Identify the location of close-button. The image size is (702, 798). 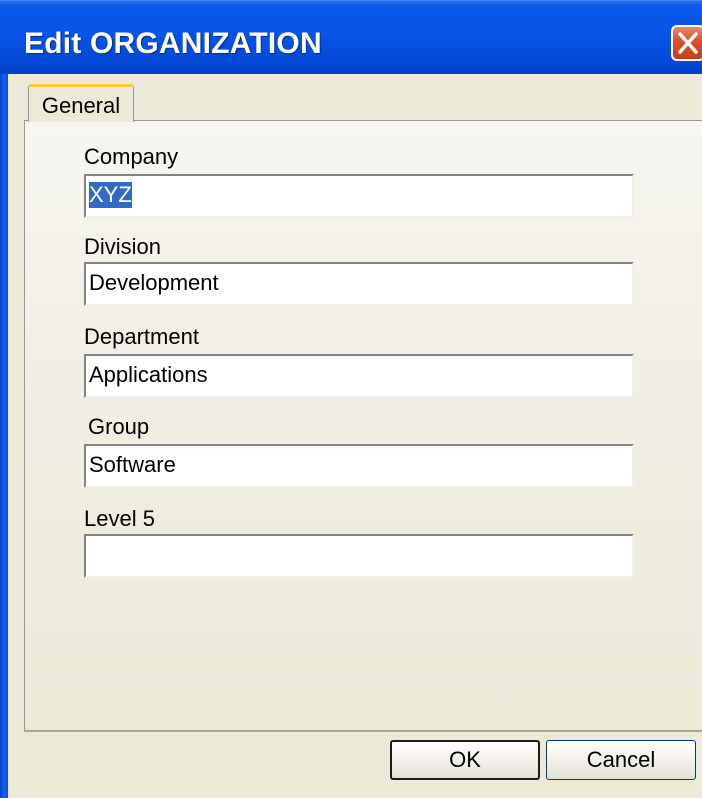
(686, 43).